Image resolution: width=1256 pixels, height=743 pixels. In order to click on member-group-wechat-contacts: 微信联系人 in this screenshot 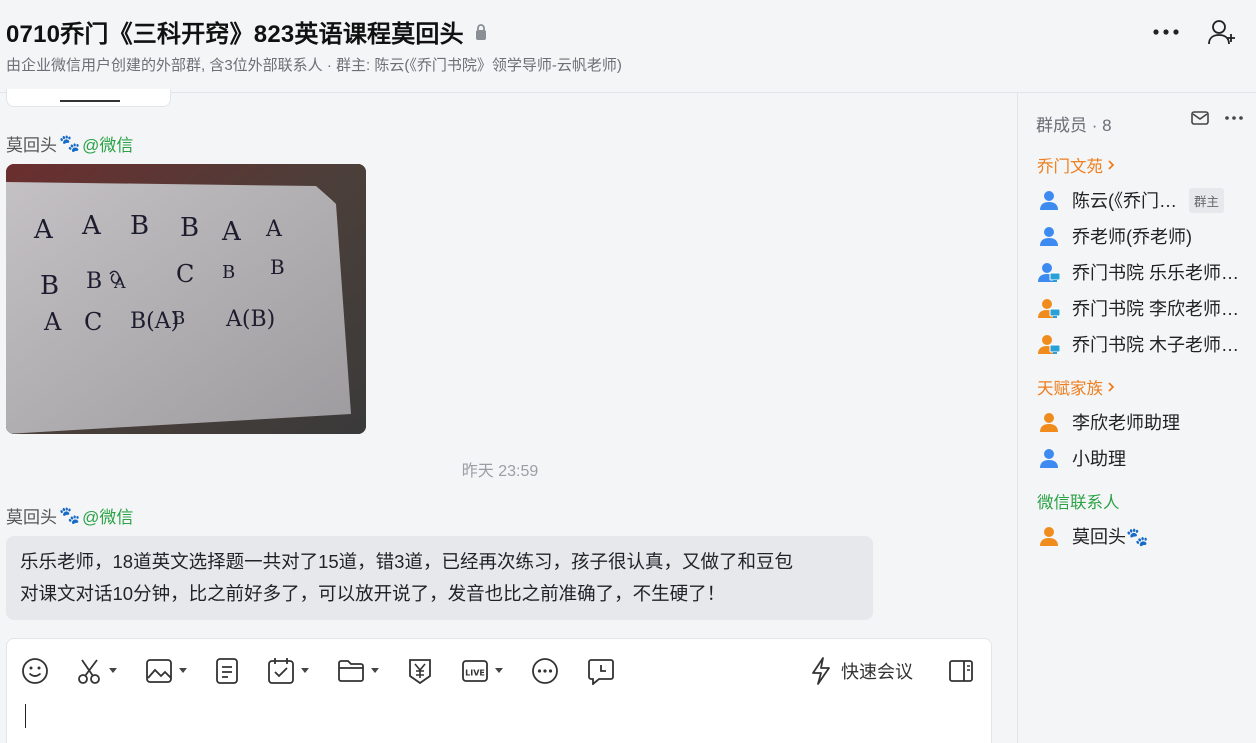, I will do `click(1078, 501)`.